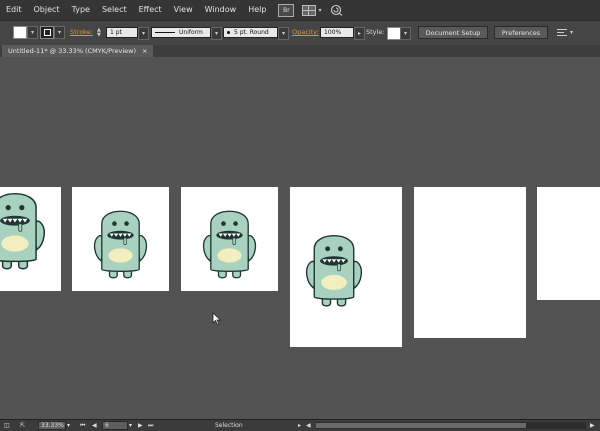 The width and height of the screenshot is (600, 431). Describe the element at coordinates (81, 32) in the screenshot. I see `stroke-panel-link: Stroke:` at that location.